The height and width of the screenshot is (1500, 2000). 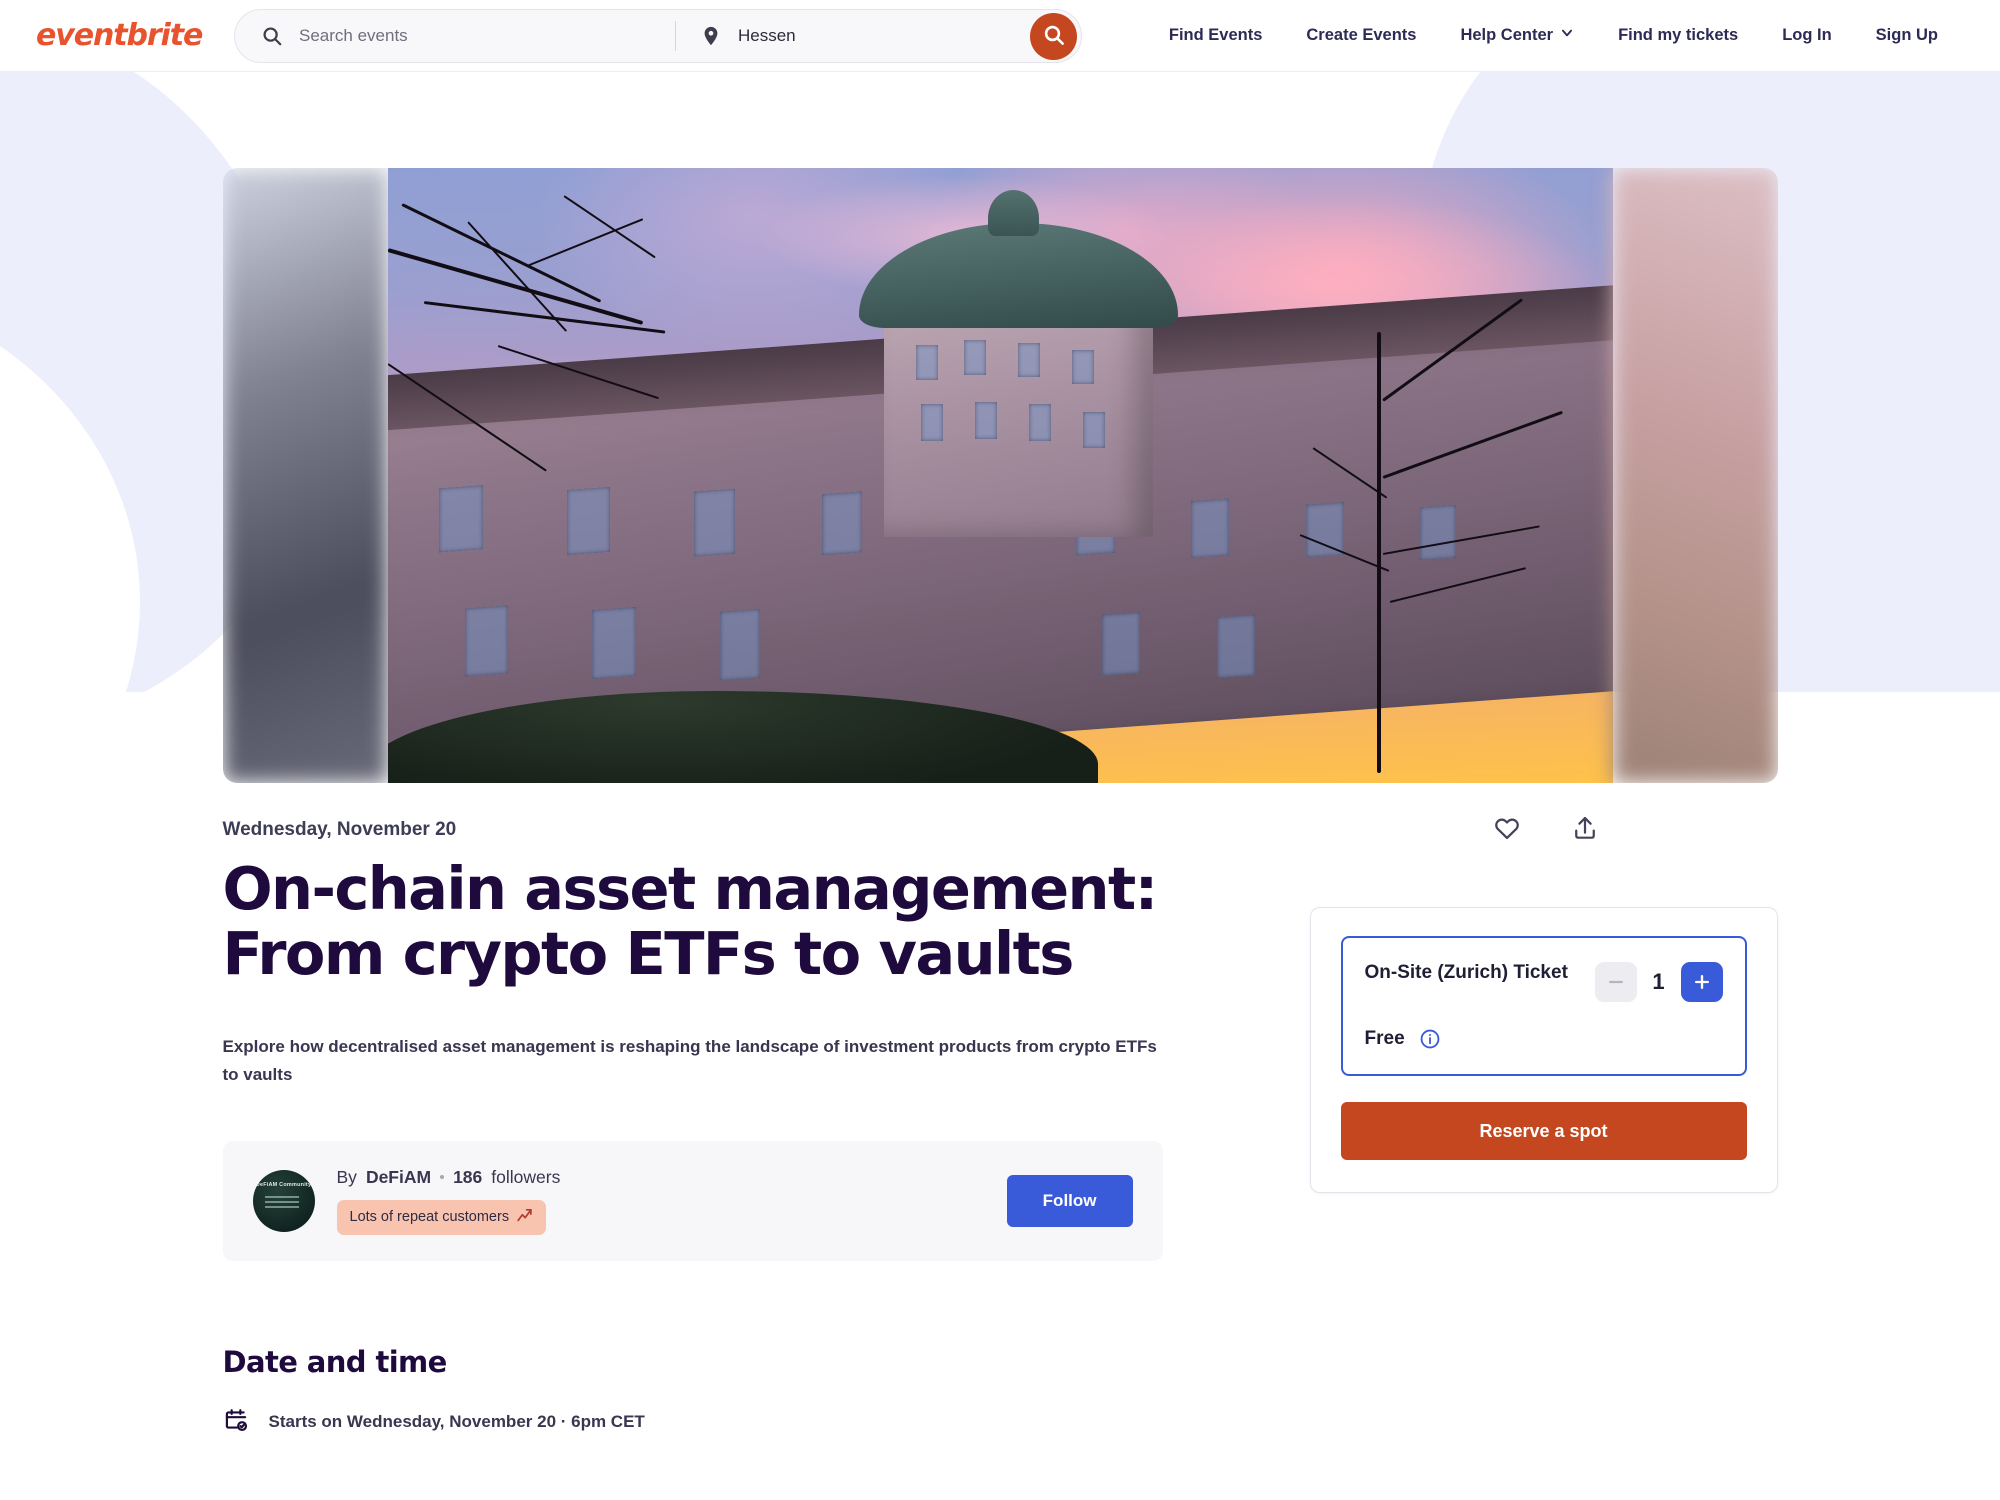 I want to click on search-bar: Search events Hessen, so click(x=658, y=35).